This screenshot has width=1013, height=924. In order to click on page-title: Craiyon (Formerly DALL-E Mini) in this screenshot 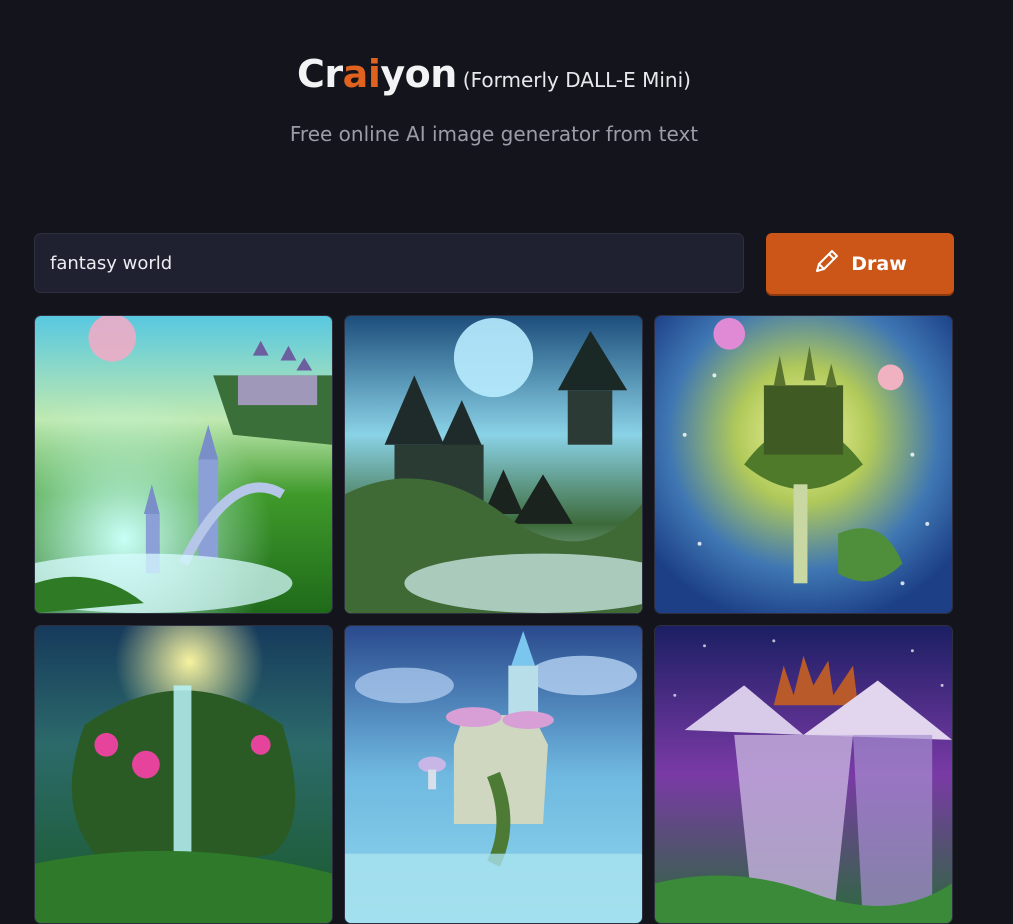, I will do `click(494, 74)`.